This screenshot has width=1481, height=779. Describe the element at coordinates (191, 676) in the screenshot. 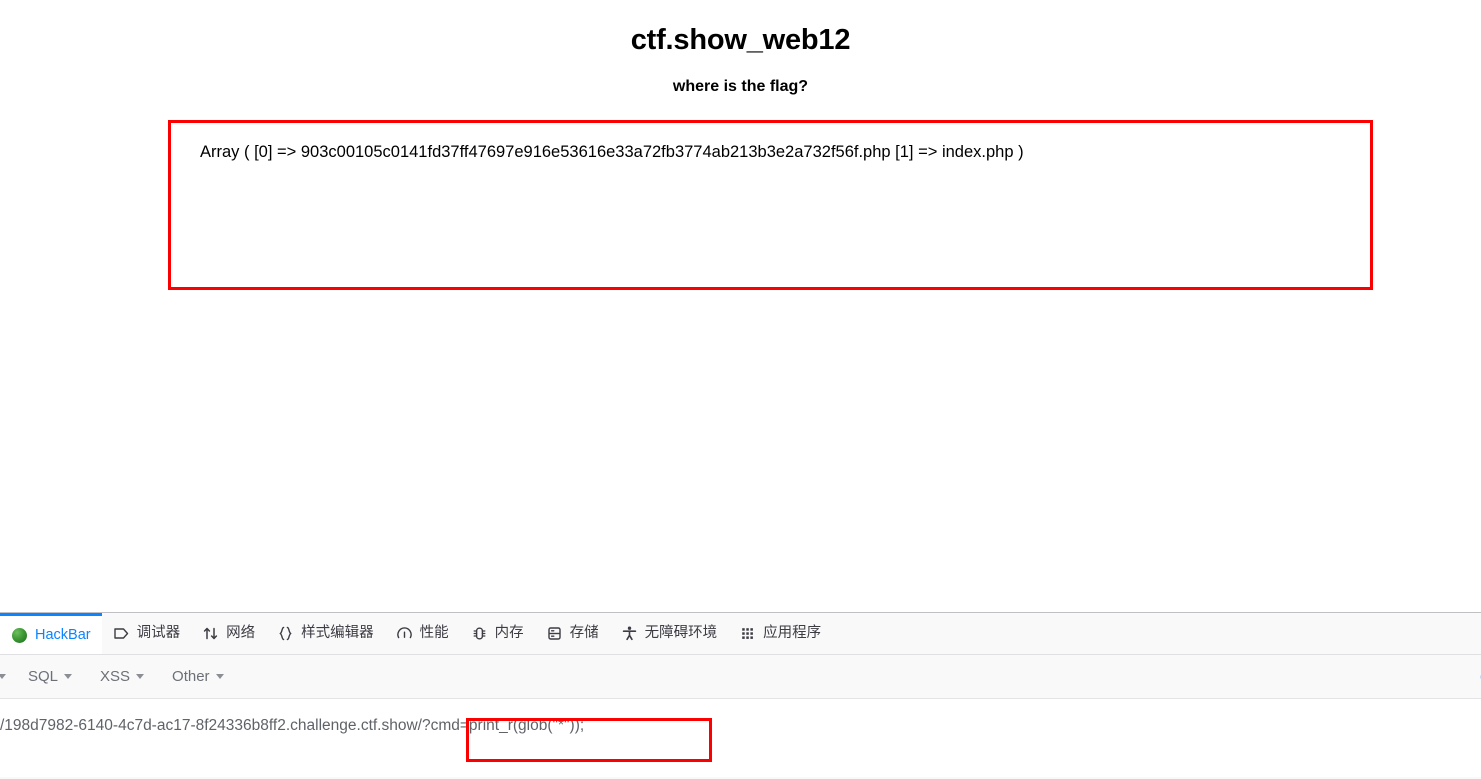

I see `hackbar-menu-other-label: Other` at that location.